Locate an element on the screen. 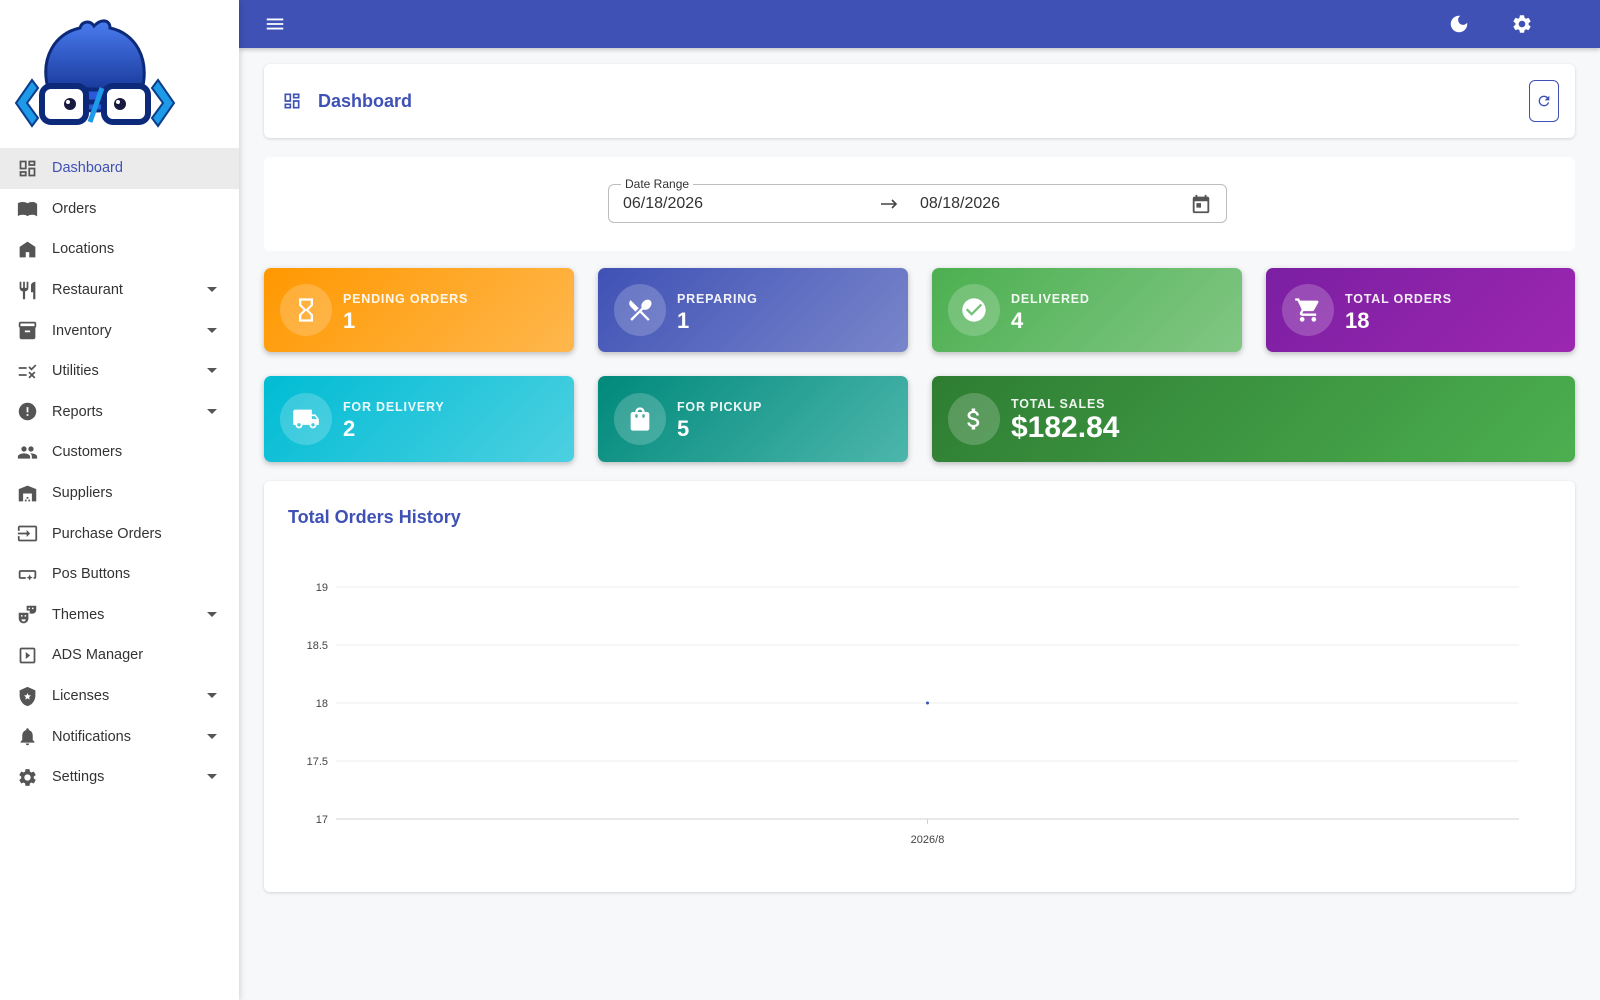 This screenshot has height=1000, width=1600. sidebar-item-restaurant: Restaurant is located at coordinates (119, 290).